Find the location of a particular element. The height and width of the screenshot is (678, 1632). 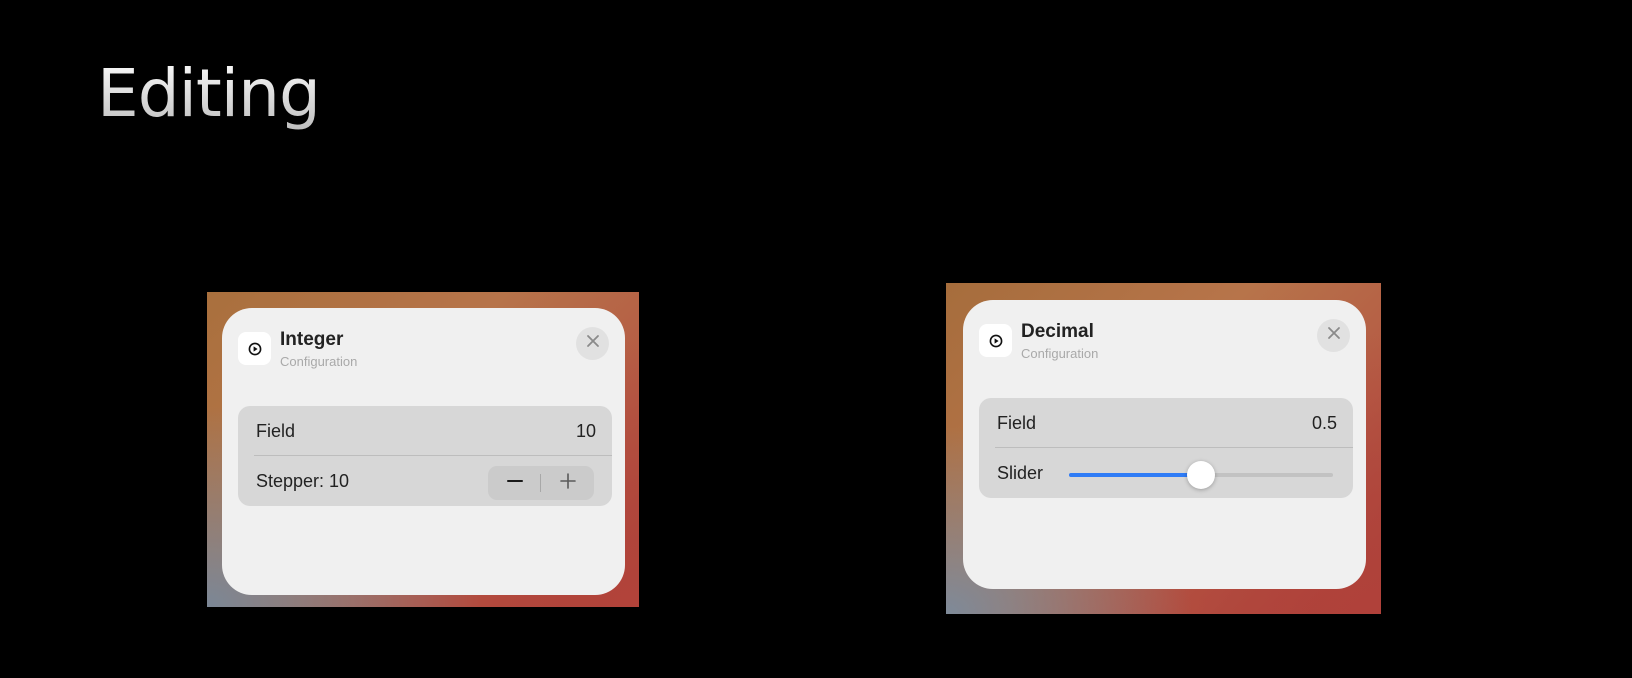

stepper-decrement-button is located at coordinates (514, 483).